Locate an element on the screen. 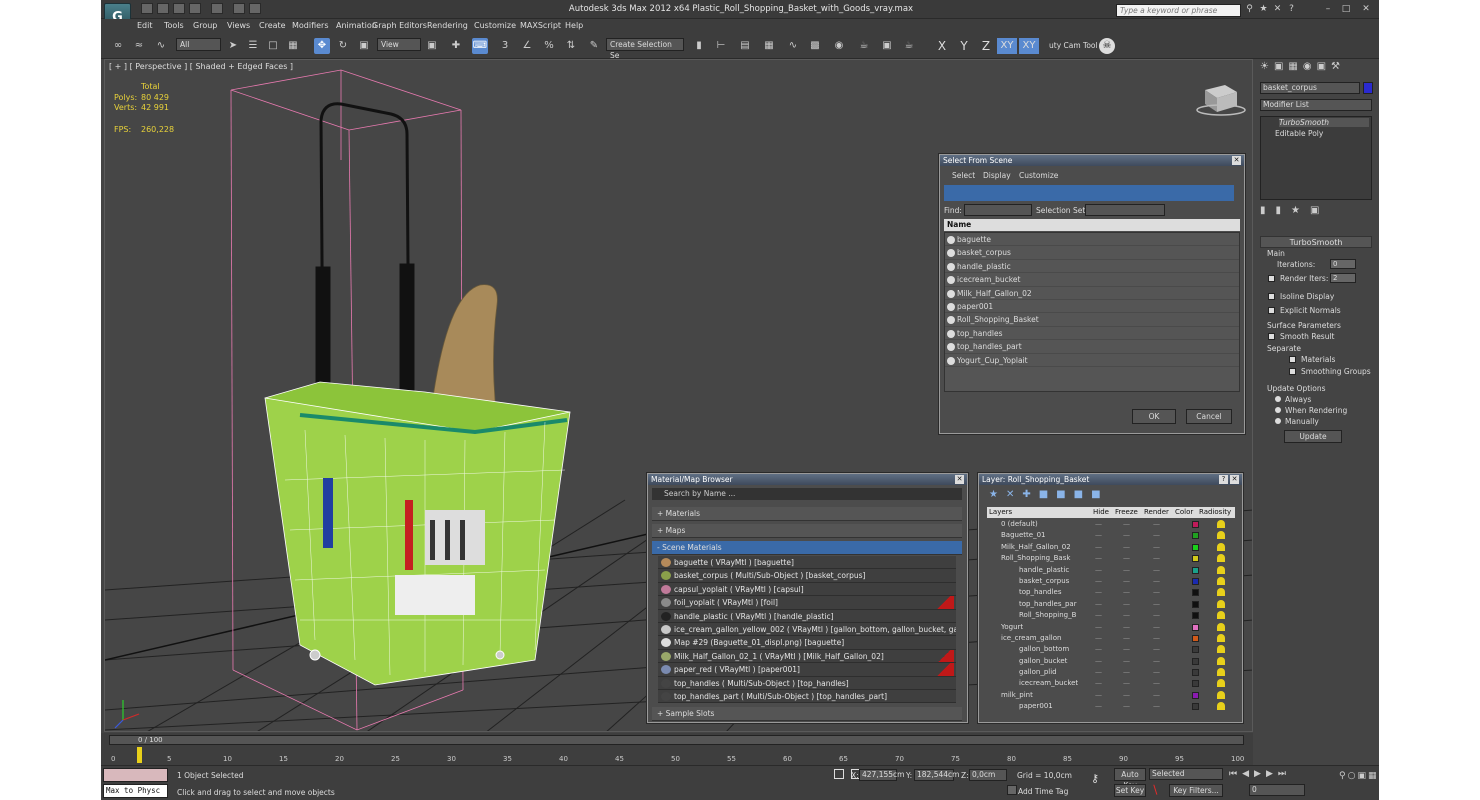 This screenshot has height=800, width=1480. always-radio is located at coordinates (1278, 399).